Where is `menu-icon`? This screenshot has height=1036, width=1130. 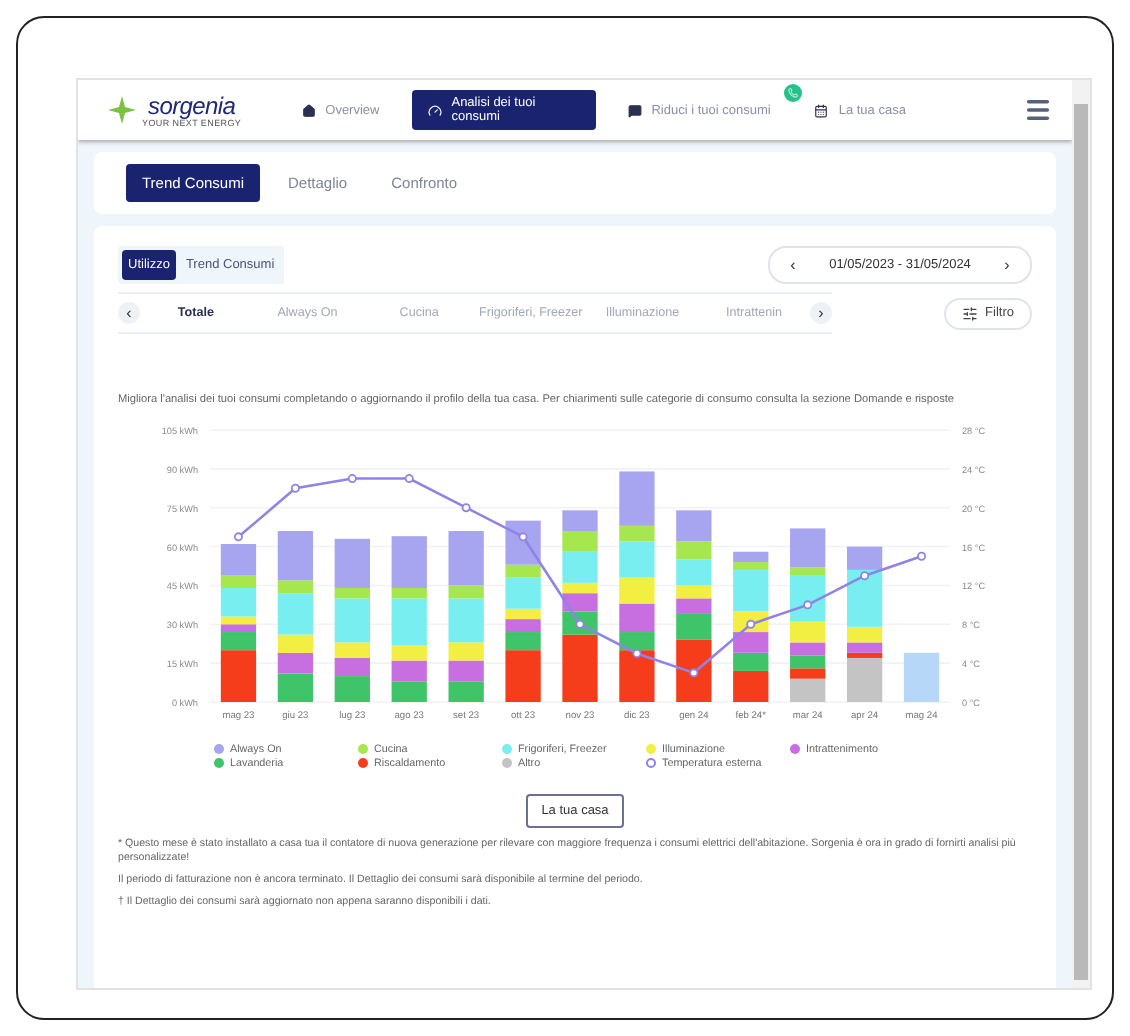 menu-icon is located at coordinates (1038, 110).